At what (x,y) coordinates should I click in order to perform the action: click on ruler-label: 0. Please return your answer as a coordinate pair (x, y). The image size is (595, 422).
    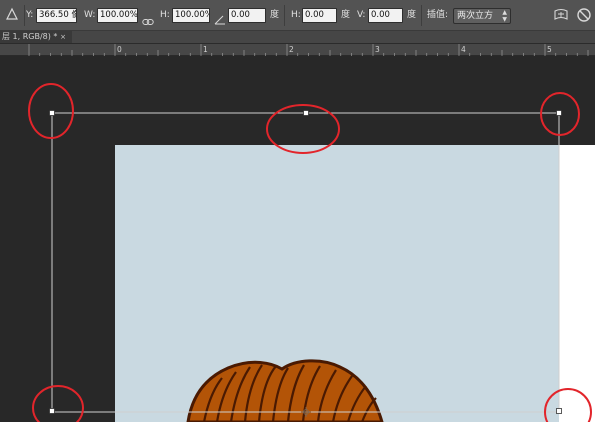
    Looking at the image, I should click on (119, 49).